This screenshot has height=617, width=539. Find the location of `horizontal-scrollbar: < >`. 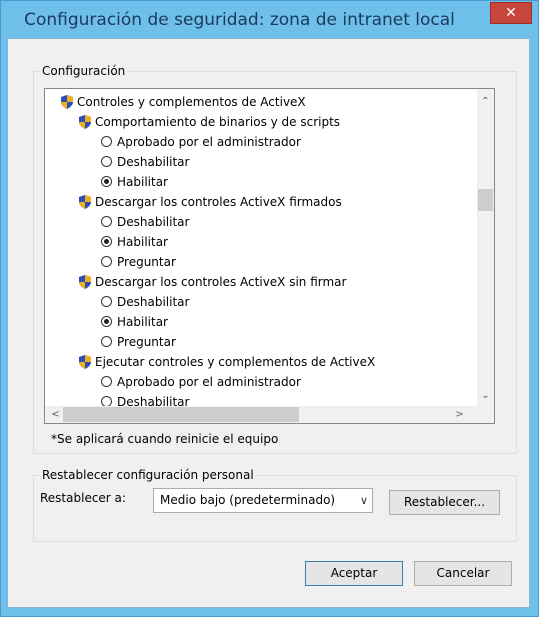

horizontal-scrollbar: < > is located at coordinates (261, 414).